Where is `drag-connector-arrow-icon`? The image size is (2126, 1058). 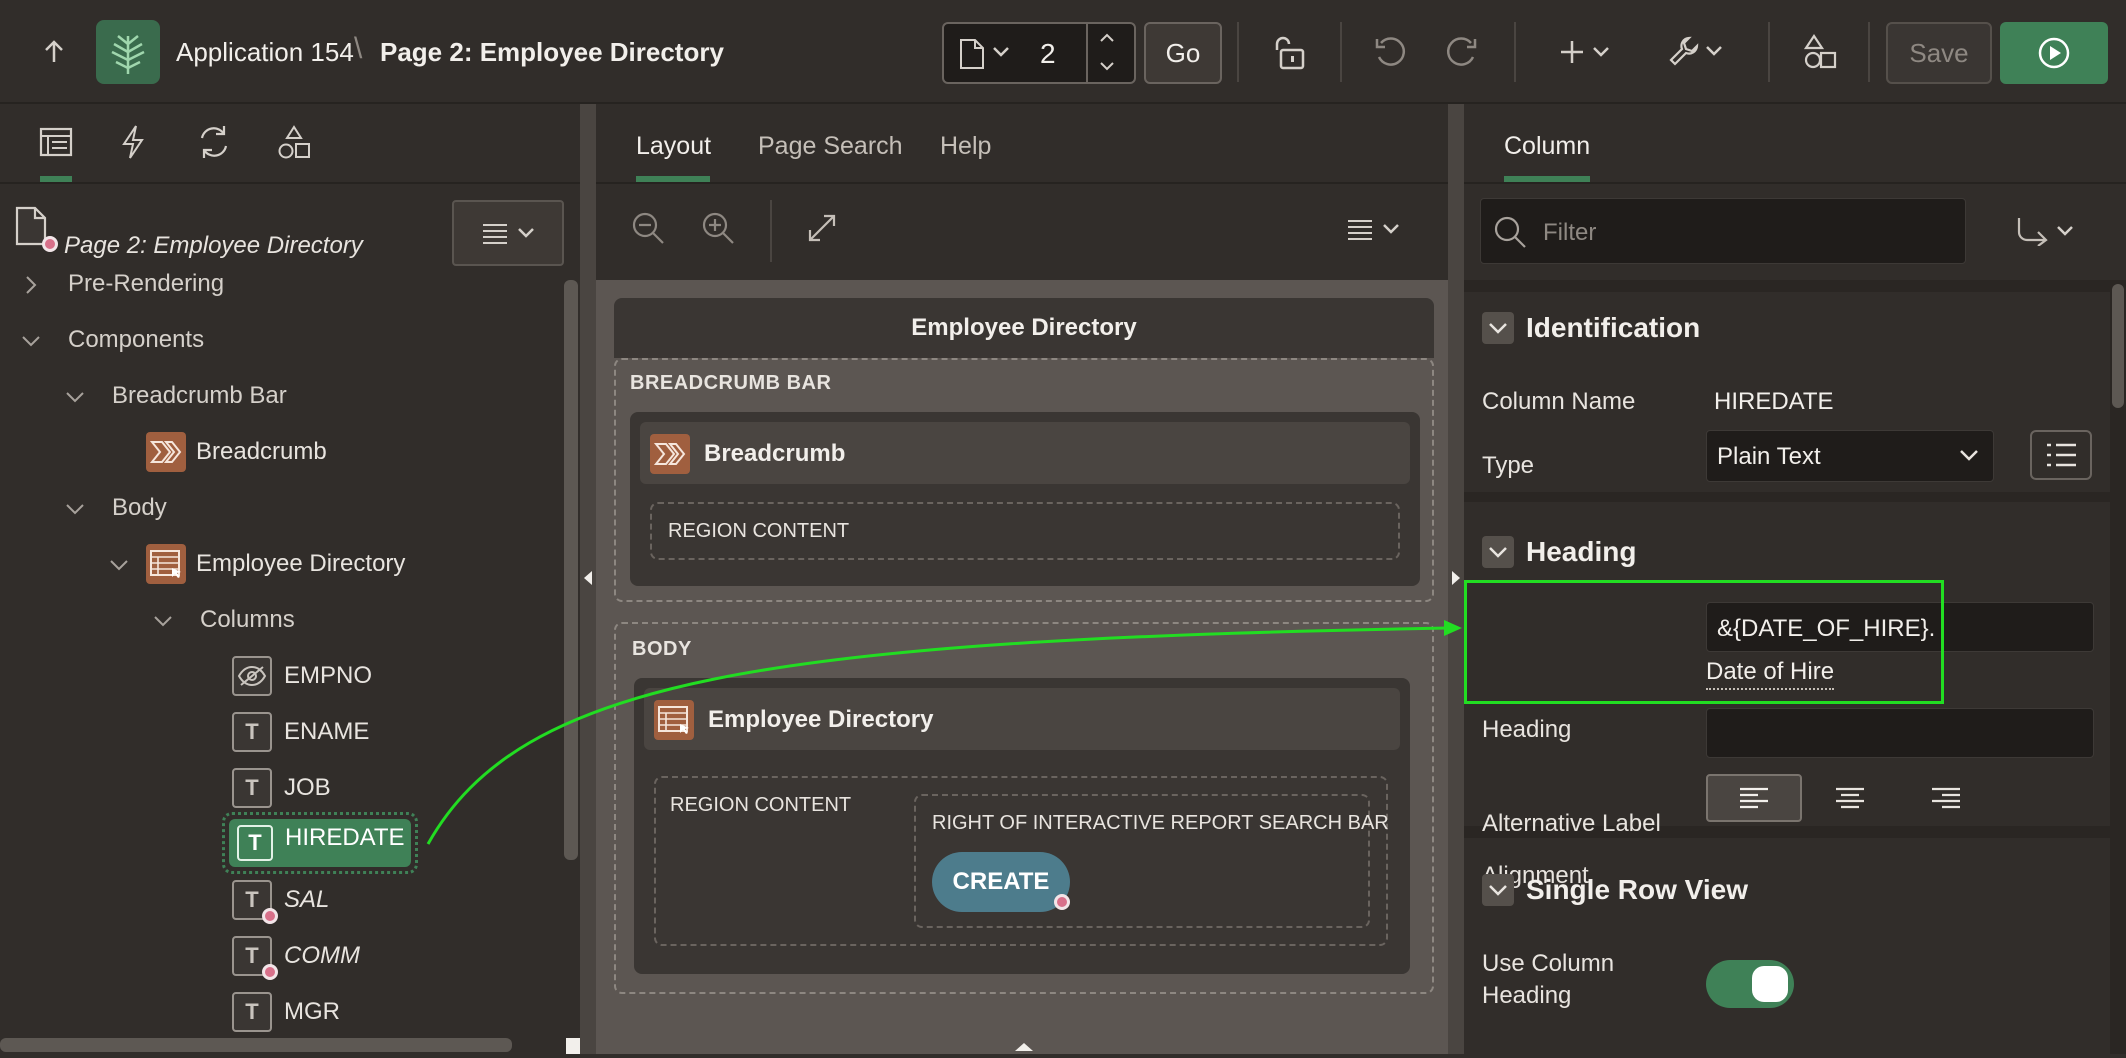
drag-connector-arrow-icon is located at coordinates (944, 732).